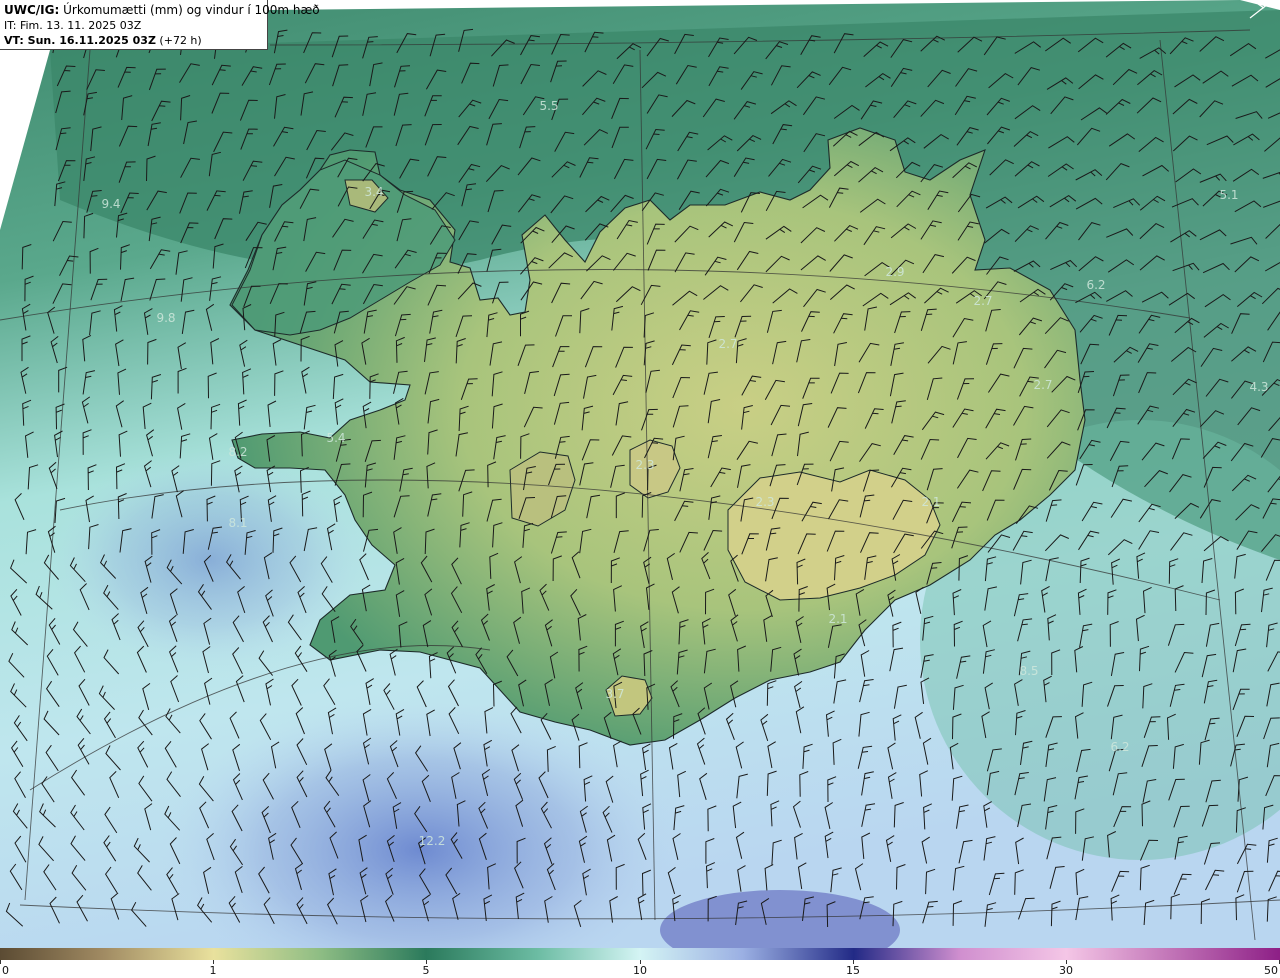  I want to click on precipitation-value-label: 8.2, so click(237, 452).